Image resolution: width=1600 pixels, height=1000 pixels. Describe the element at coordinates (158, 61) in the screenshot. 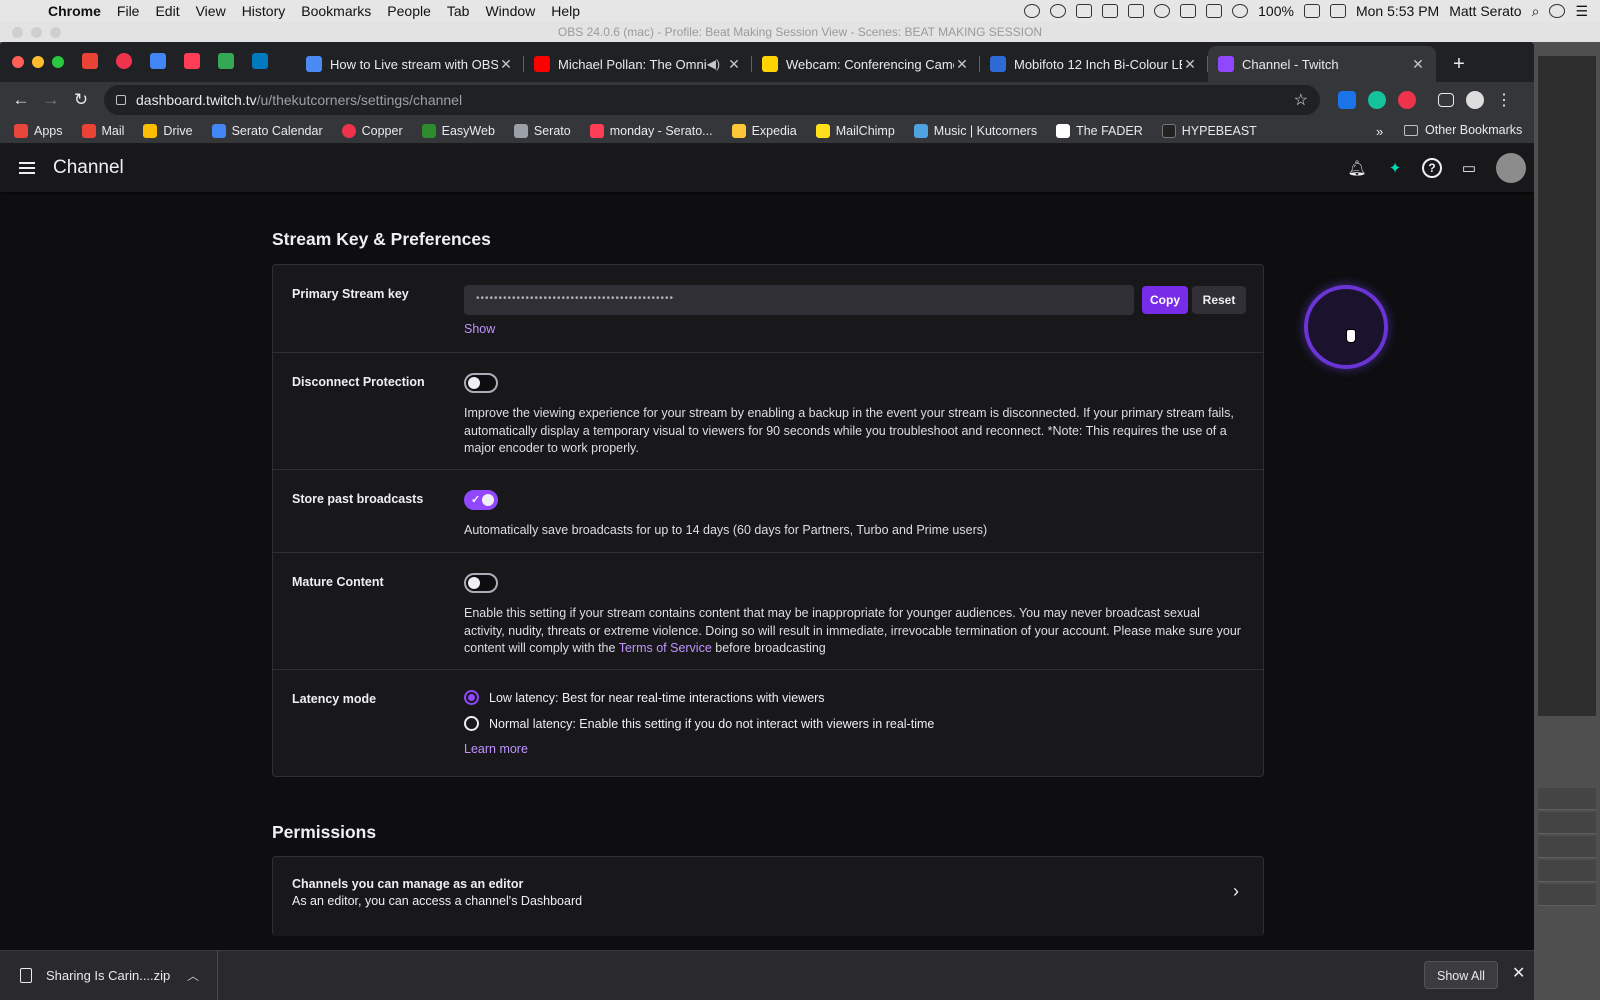

I see `pinned-tab-calendar-icon` at that location.